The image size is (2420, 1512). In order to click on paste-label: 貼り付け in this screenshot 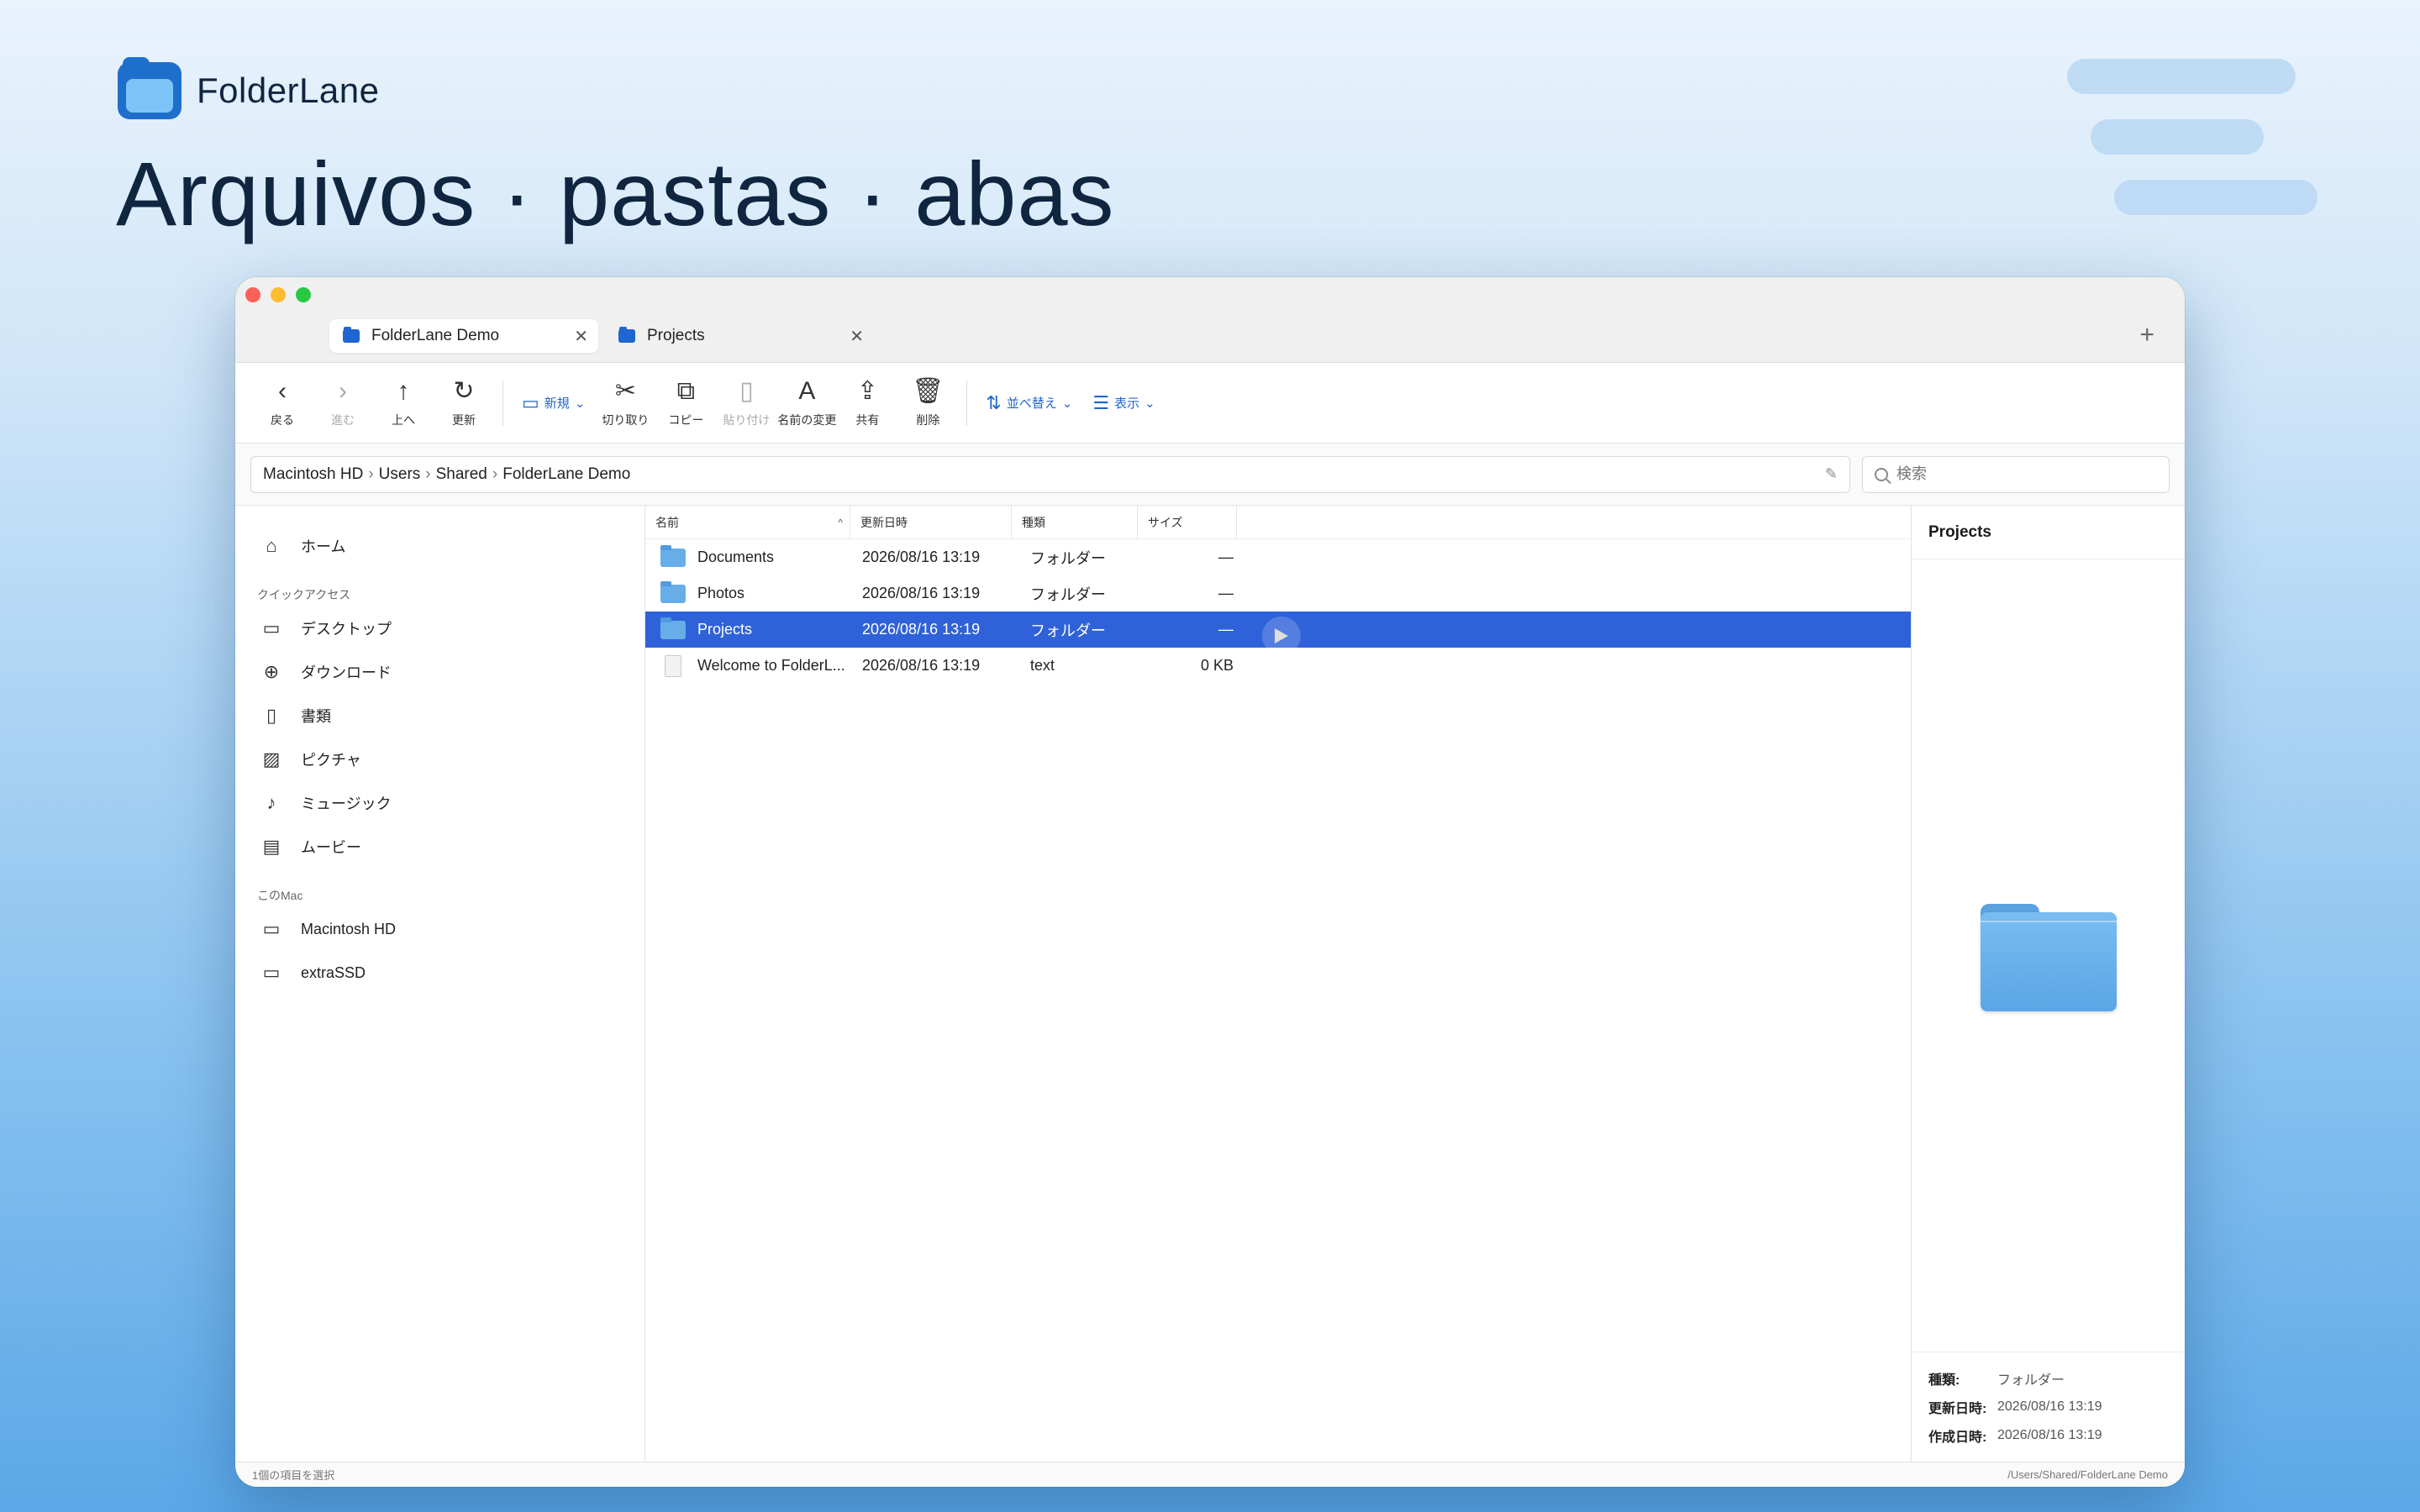, I will do `click(747, 419)`.